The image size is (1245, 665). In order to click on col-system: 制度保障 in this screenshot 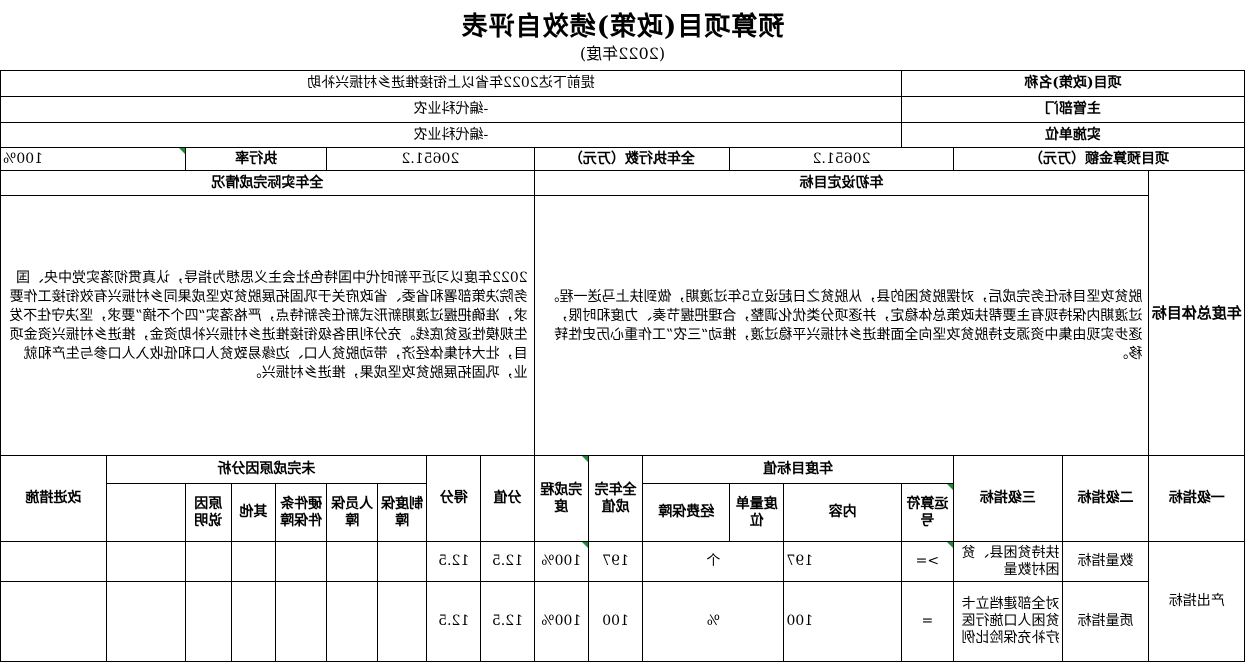, I will do `click(402, 512)`.